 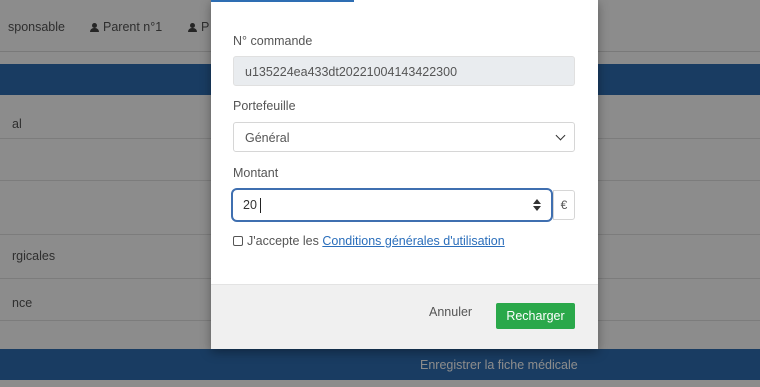 I want to click on amount-input: 20, so click(x=392, y=205).